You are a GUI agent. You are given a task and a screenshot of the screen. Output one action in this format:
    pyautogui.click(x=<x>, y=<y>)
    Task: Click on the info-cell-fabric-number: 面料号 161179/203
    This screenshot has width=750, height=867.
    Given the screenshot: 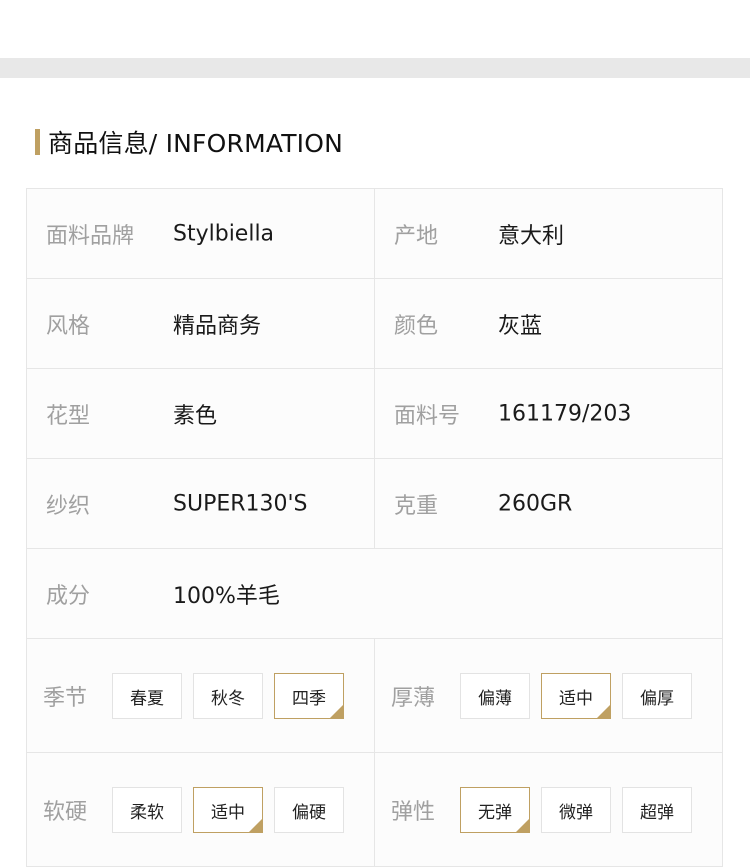 What is the action you would take?
    pyautogui.click(x=548, y=413)
    